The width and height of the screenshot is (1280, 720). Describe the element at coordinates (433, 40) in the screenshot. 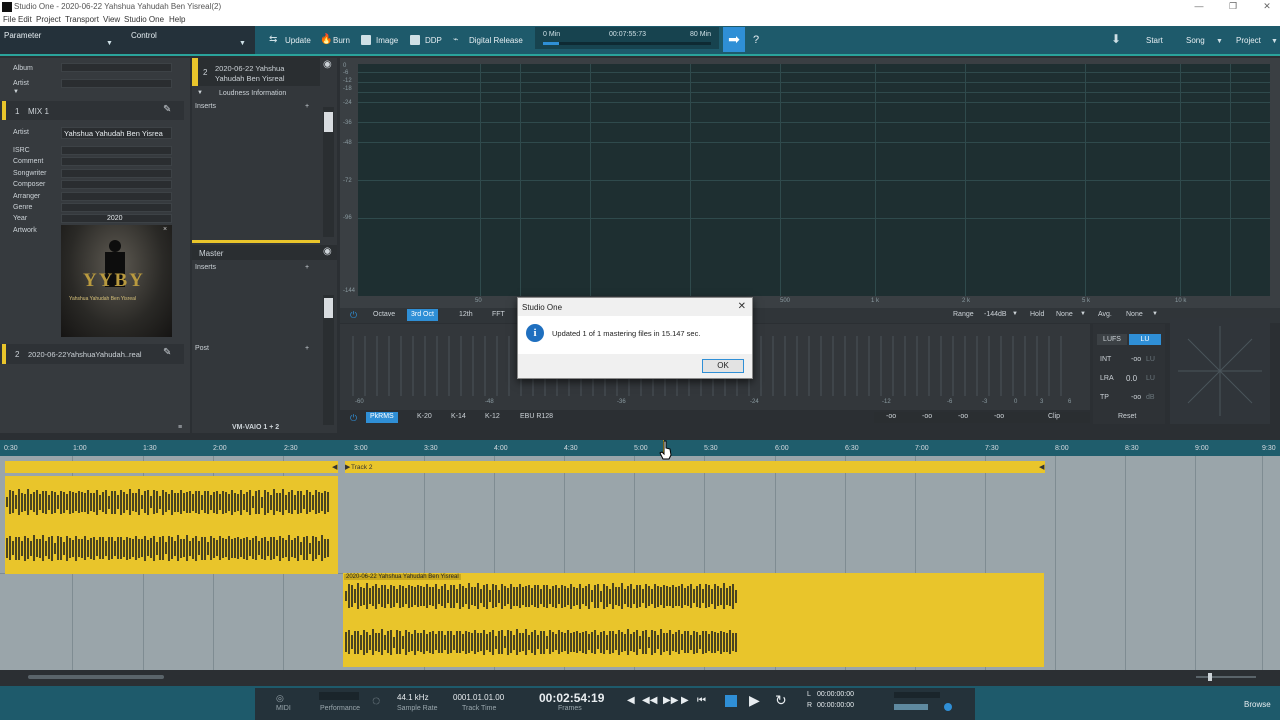

I see `ddp-button: DDP` at that location.